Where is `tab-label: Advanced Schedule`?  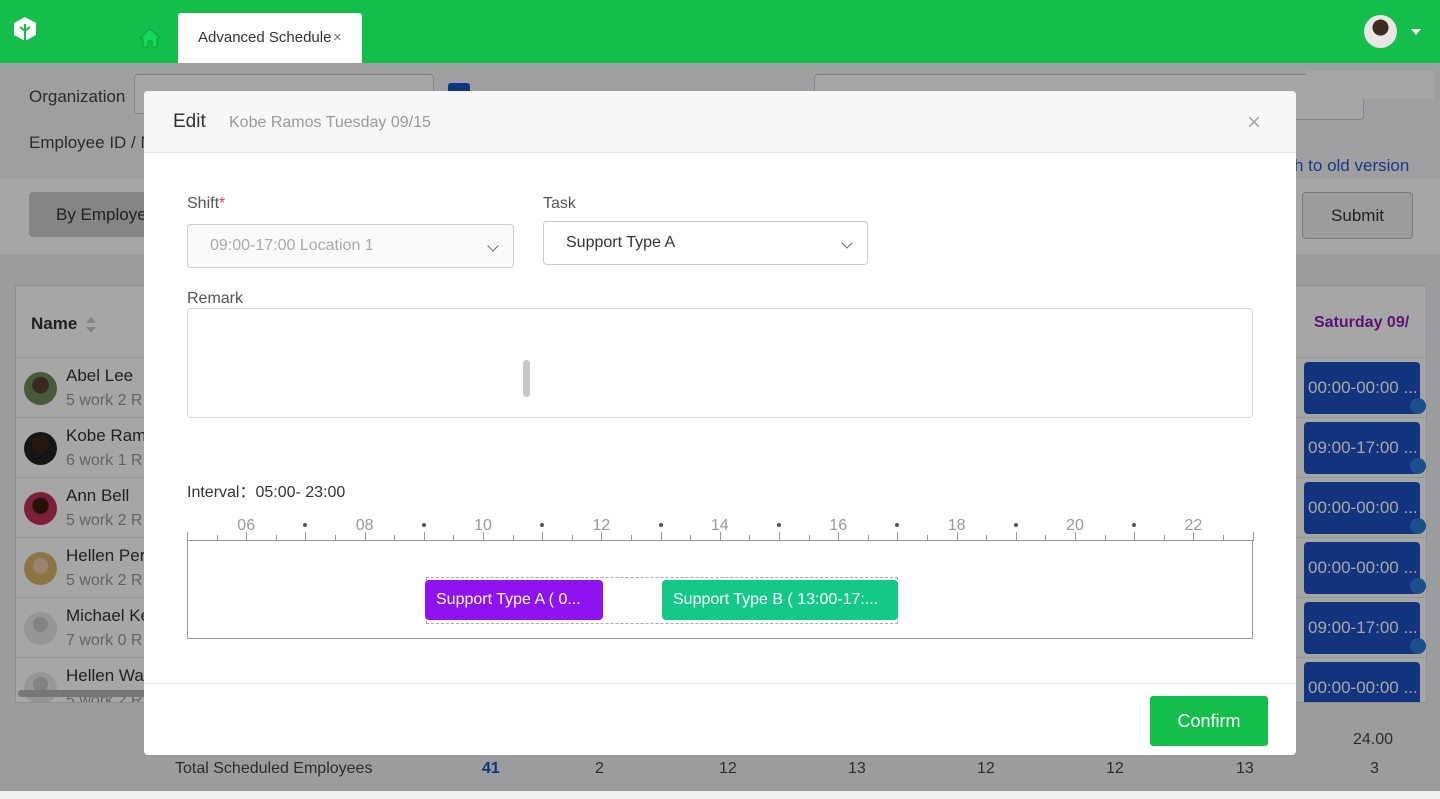
tab-label: Advanced Schedule is located at coordinates (265, 37).